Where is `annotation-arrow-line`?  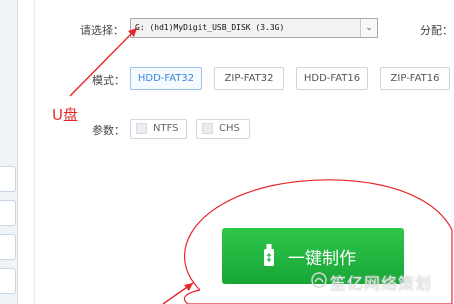 annotation-arrow-line is located at coordinates (103, 62).